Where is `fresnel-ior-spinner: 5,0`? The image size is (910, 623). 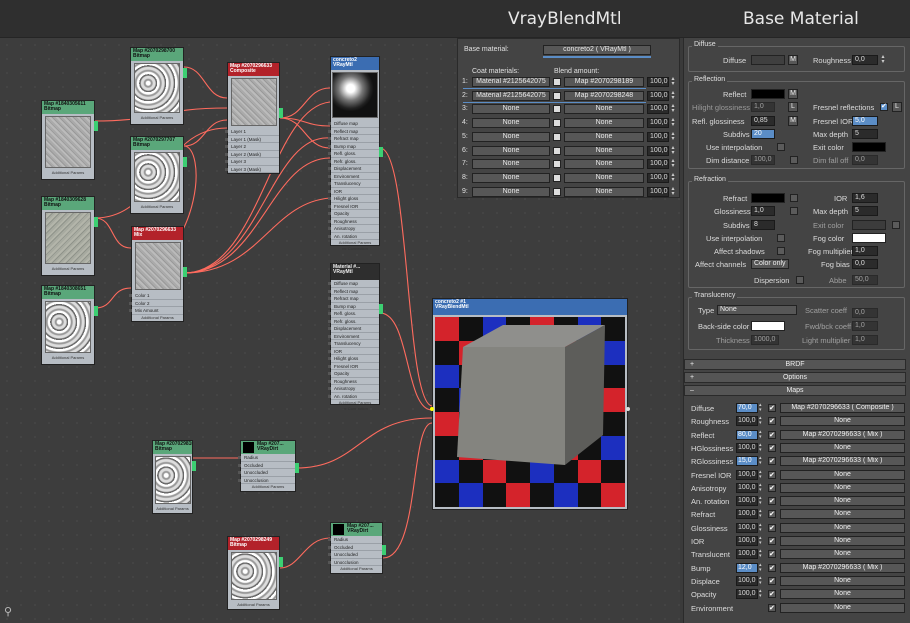 fresnel-ior-spinner: 5,0 is located at coordinates (865, 121).